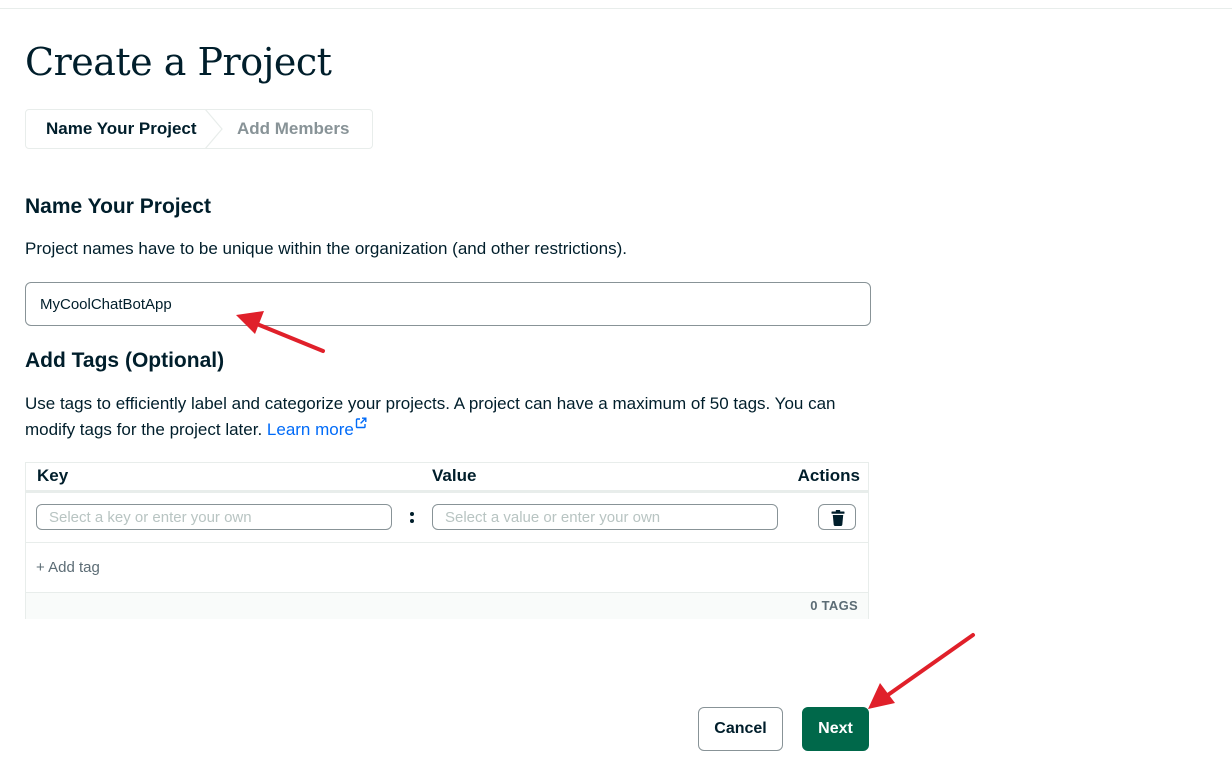 This screenshot has height=782, width=1232. What do you see at coordinates (605, 517) in the screenshot?
I see `tag-value-input` at bounding box center [605, 517].